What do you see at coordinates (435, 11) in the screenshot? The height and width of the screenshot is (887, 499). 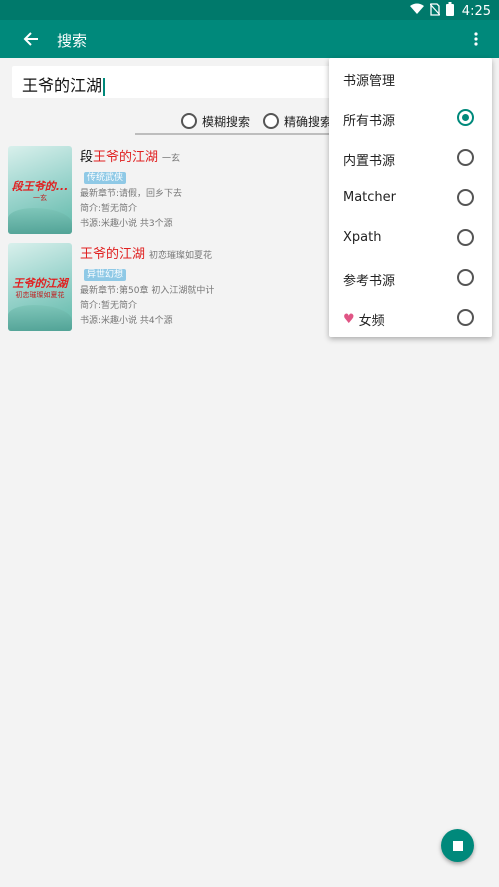 I see `no-sim-icon` at bounding box center [435, 11].